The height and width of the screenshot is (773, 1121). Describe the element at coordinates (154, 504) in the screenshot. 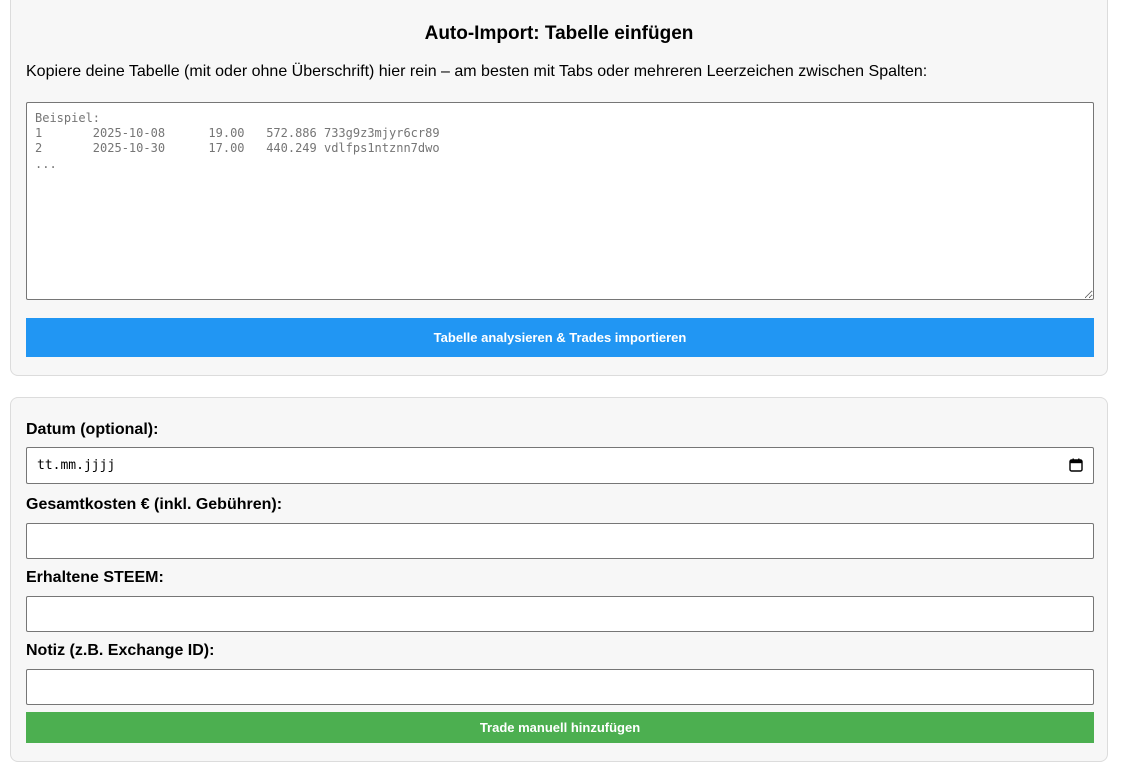

I see `total-cost-label: Gesamtkosten € (inkl. Gebühren):` at that location.